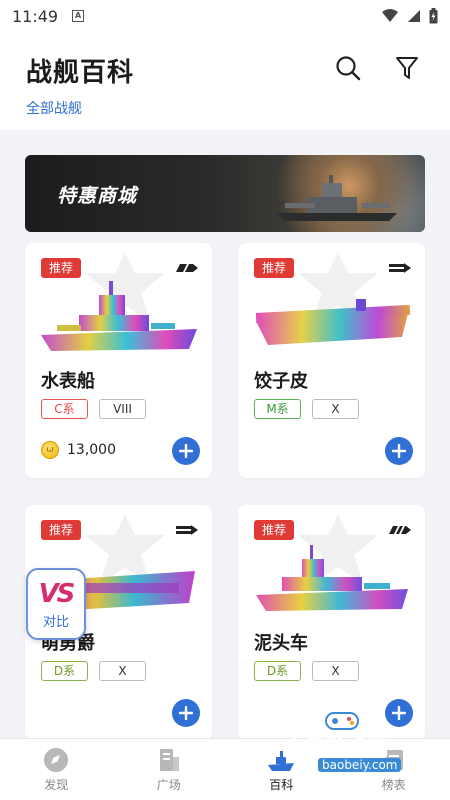 Image resolution: width=450 pixels, height=800 pixels. I want to click on tab-label: 发现, so click(56, 785).